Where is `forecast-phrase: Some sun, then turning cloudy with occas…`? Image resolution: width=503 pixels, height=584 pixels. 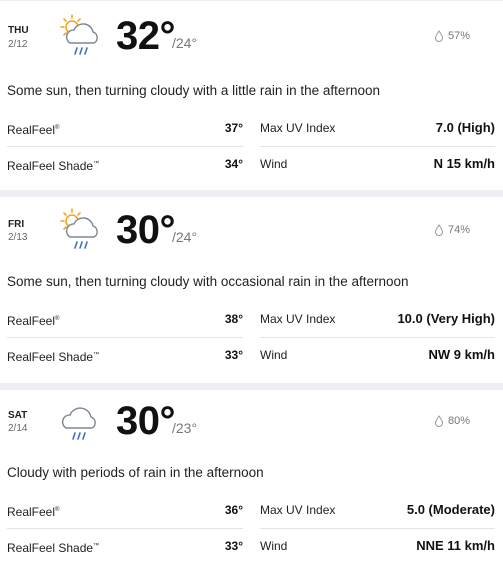
forecast-phrase: Some sun, then turning cloudy with occas… is located at coordinates (208, 281).